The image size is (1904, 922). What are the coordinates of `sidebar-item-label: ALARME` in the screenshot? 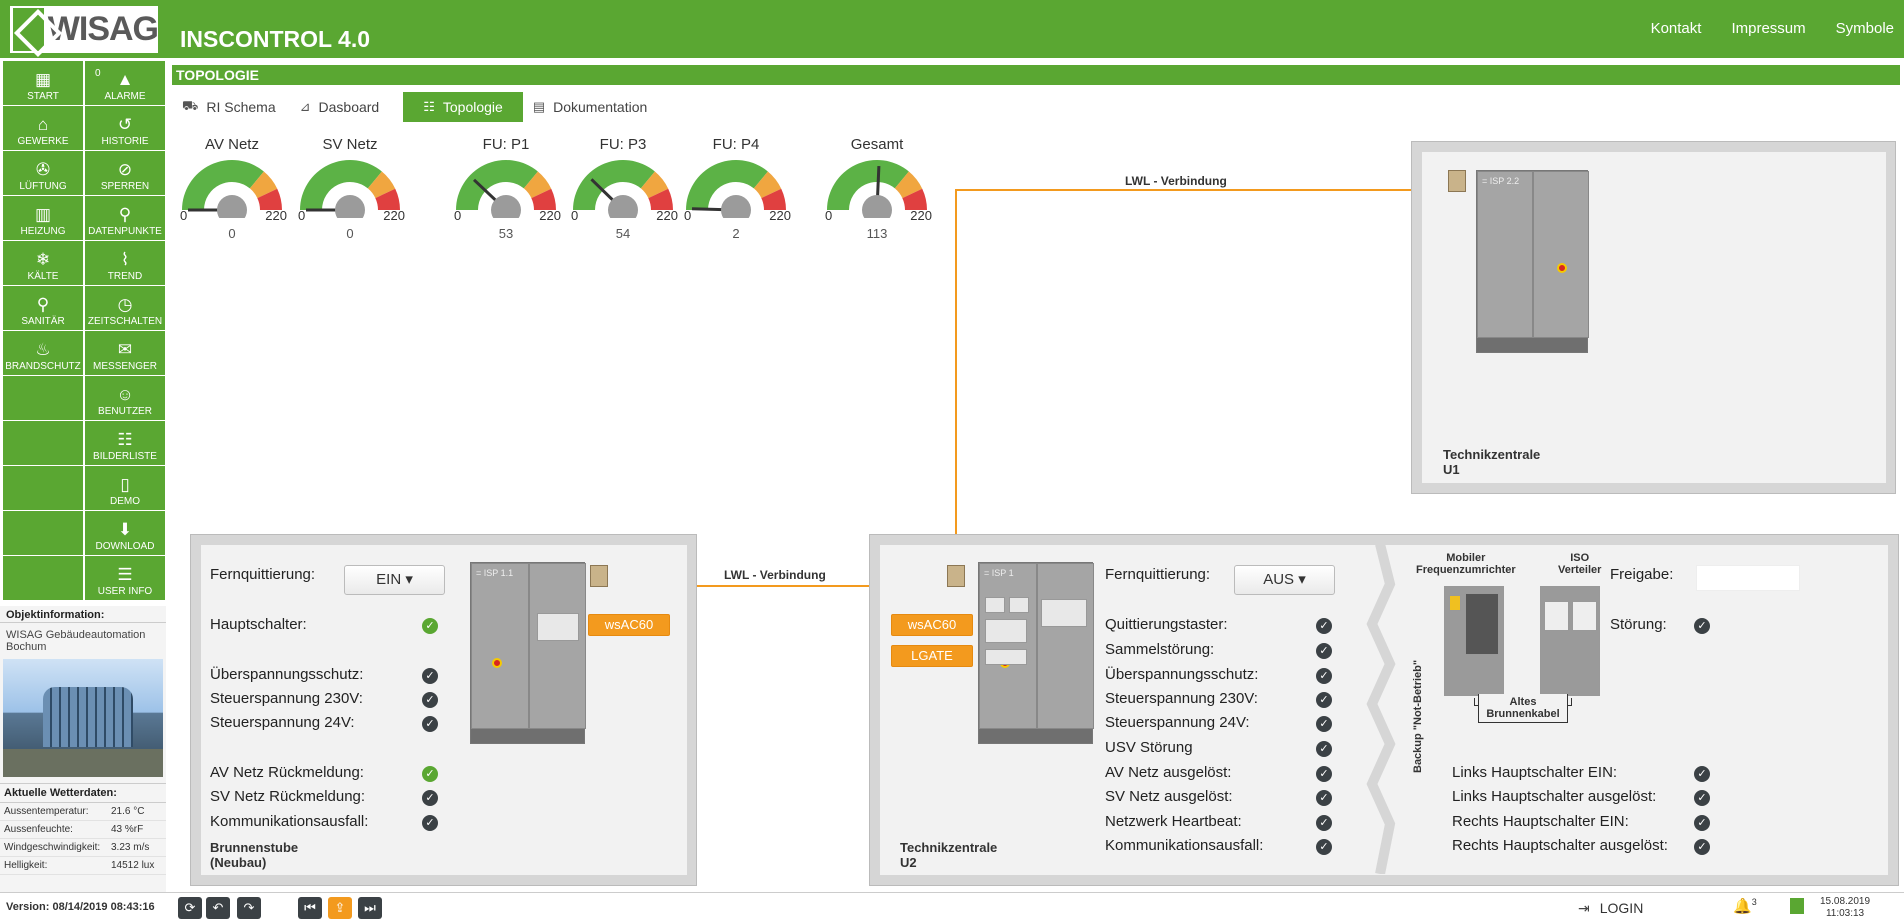 It's located at (125, 96).